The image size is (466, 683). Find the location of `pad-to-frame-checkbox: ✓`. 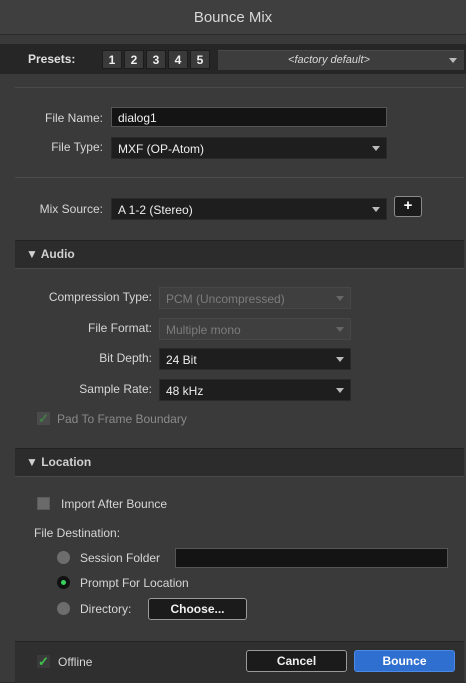

pad-to-frame-checkbox: ✓ is located at coordinates (43, 418).